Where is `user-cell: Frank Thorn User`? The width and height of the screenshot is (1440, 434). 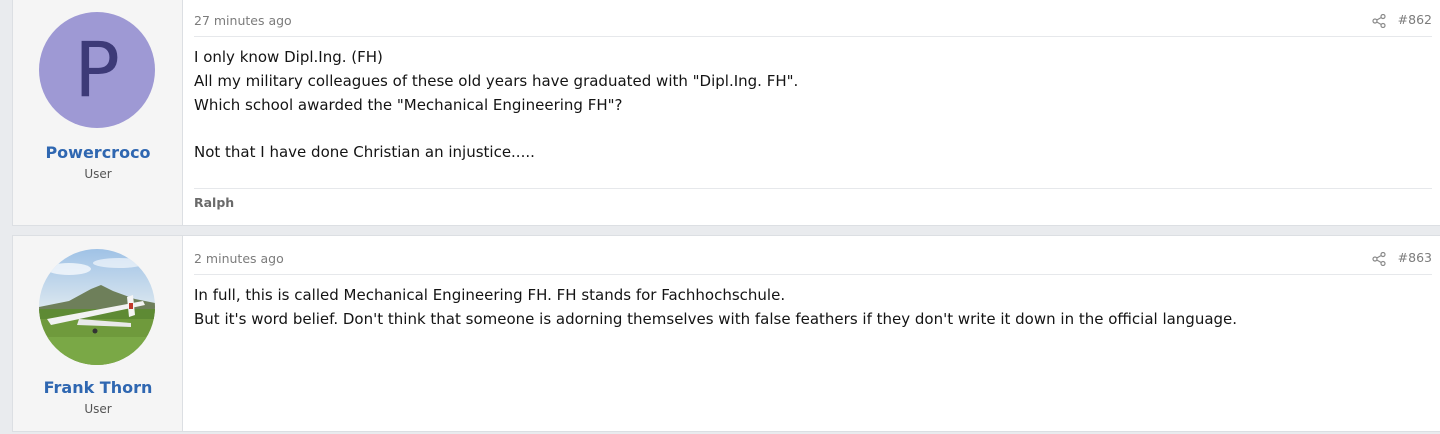
user-cell: Frank Thorn User is located at coordinates (98, 333).